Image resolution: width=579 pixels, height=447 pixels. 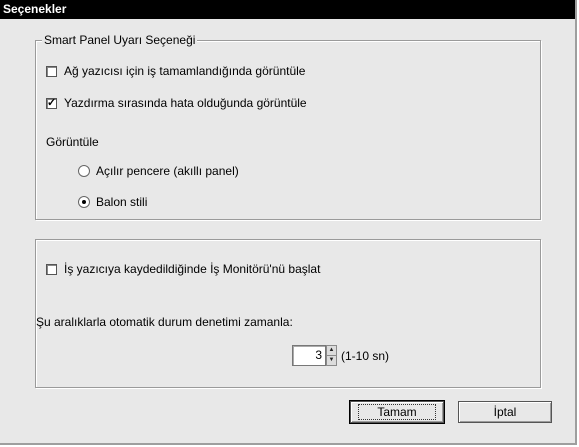 I want to click on popup-radio-label: Açılır pencere (akıllı panel), so click(x=167, y=171).